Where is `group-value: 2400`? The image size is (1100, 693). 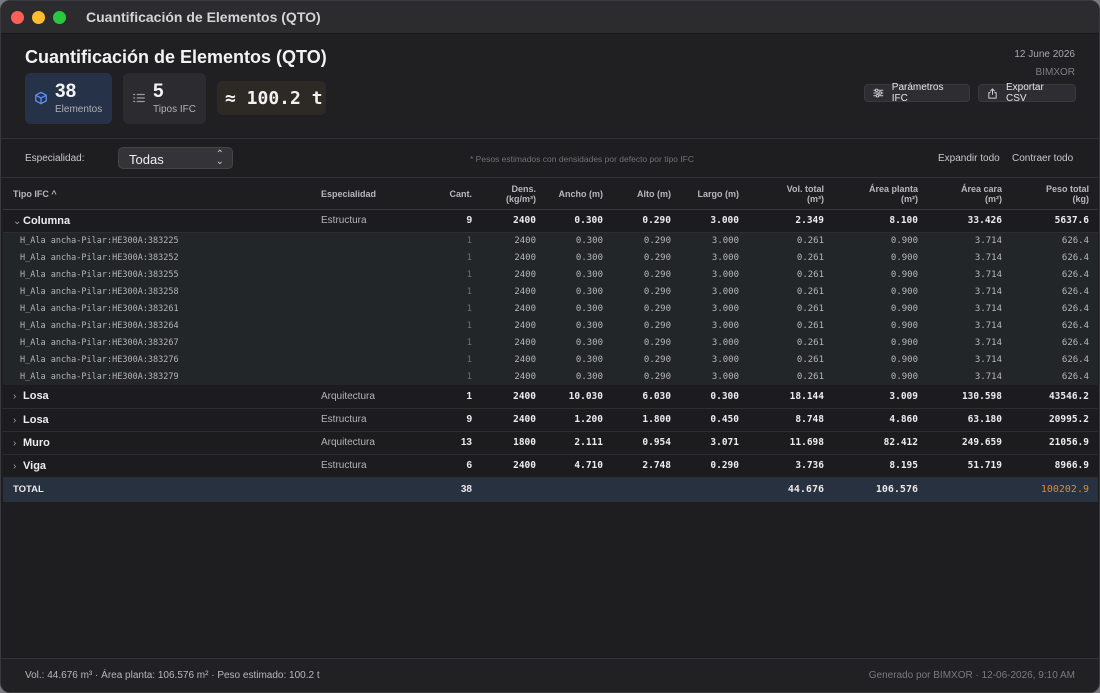
group-value: 2400 is located at coordinates (513, 420).